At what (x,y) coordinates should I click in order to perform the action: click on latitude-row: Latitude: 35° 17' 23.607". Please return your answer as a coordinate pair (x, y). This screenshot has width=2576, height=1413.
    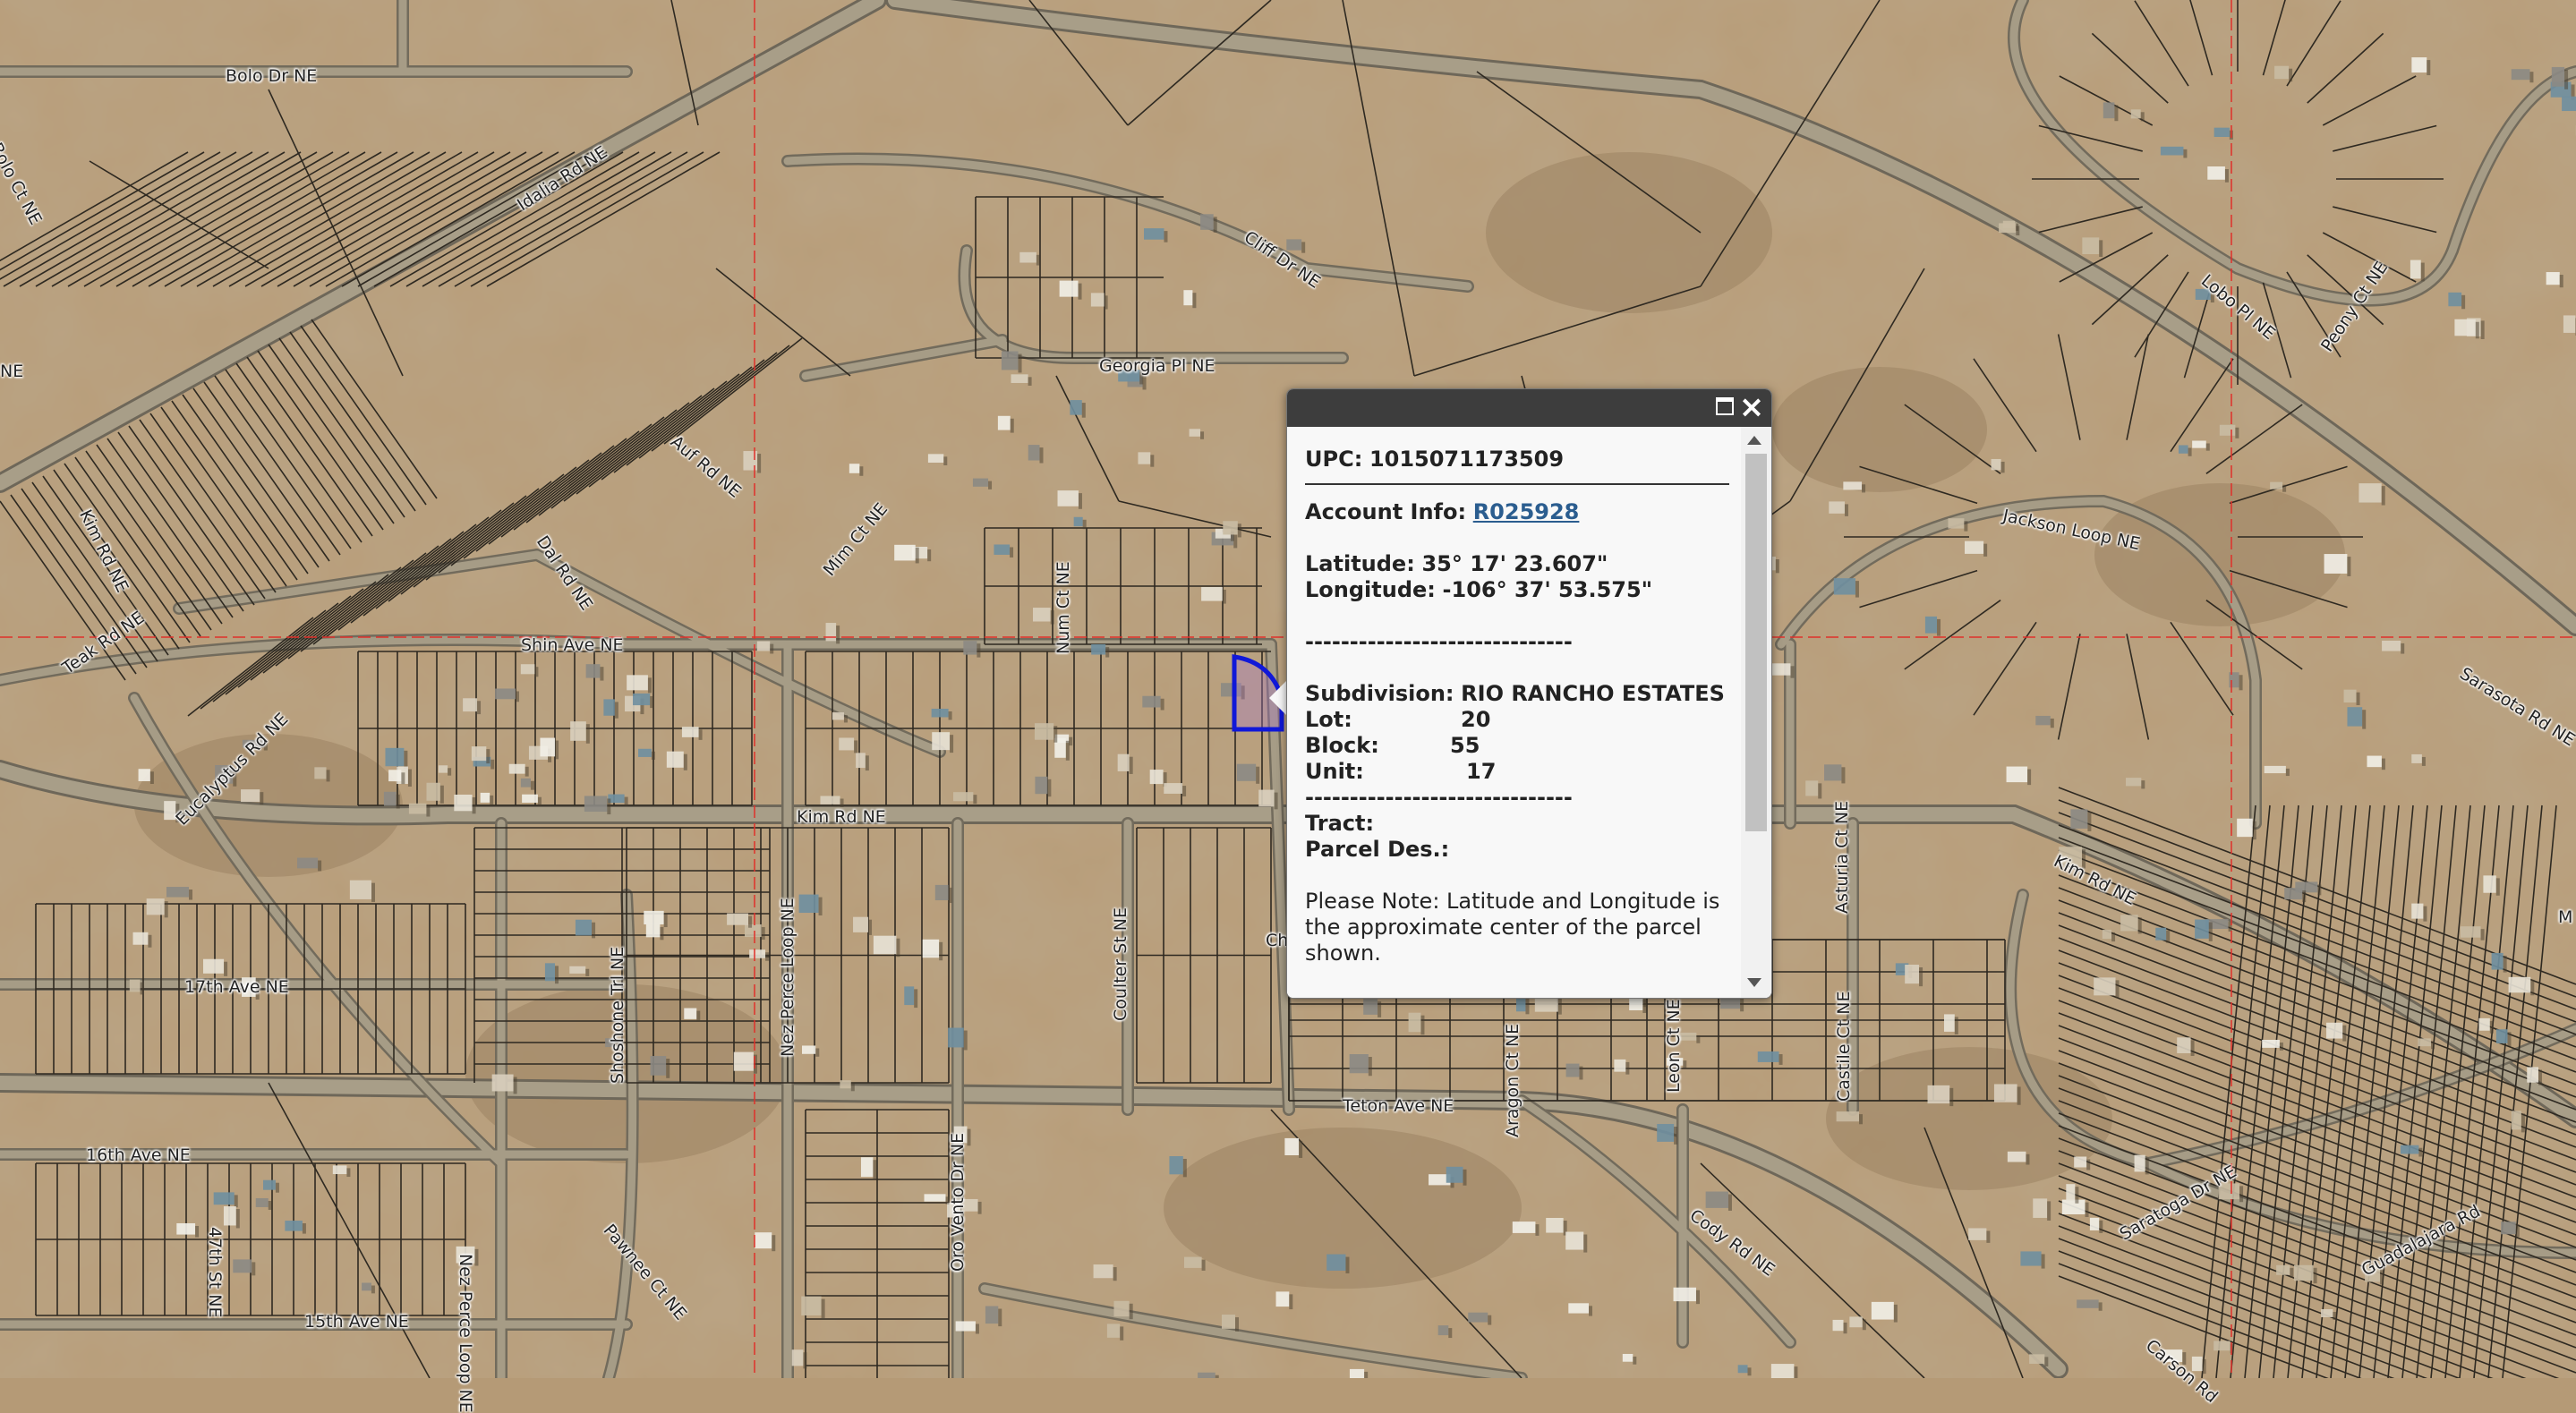
    Looking at the image, I should click on (1515, 564).